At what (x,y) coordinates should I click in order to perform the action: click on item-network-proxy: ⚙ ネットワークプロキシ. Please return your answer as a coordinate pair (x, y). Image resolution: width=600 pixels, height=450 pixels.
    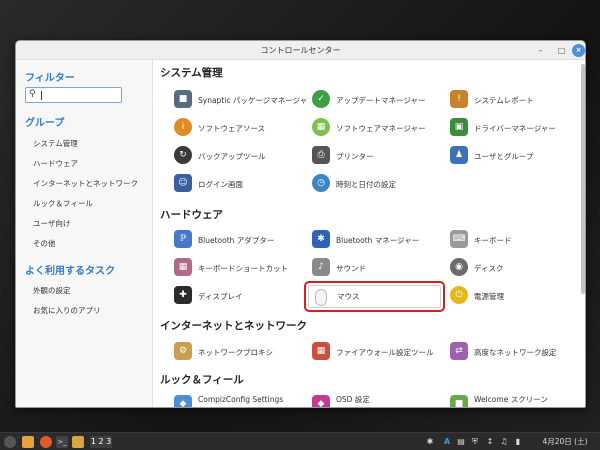
    Looking at the image, I should click on (242, 352).